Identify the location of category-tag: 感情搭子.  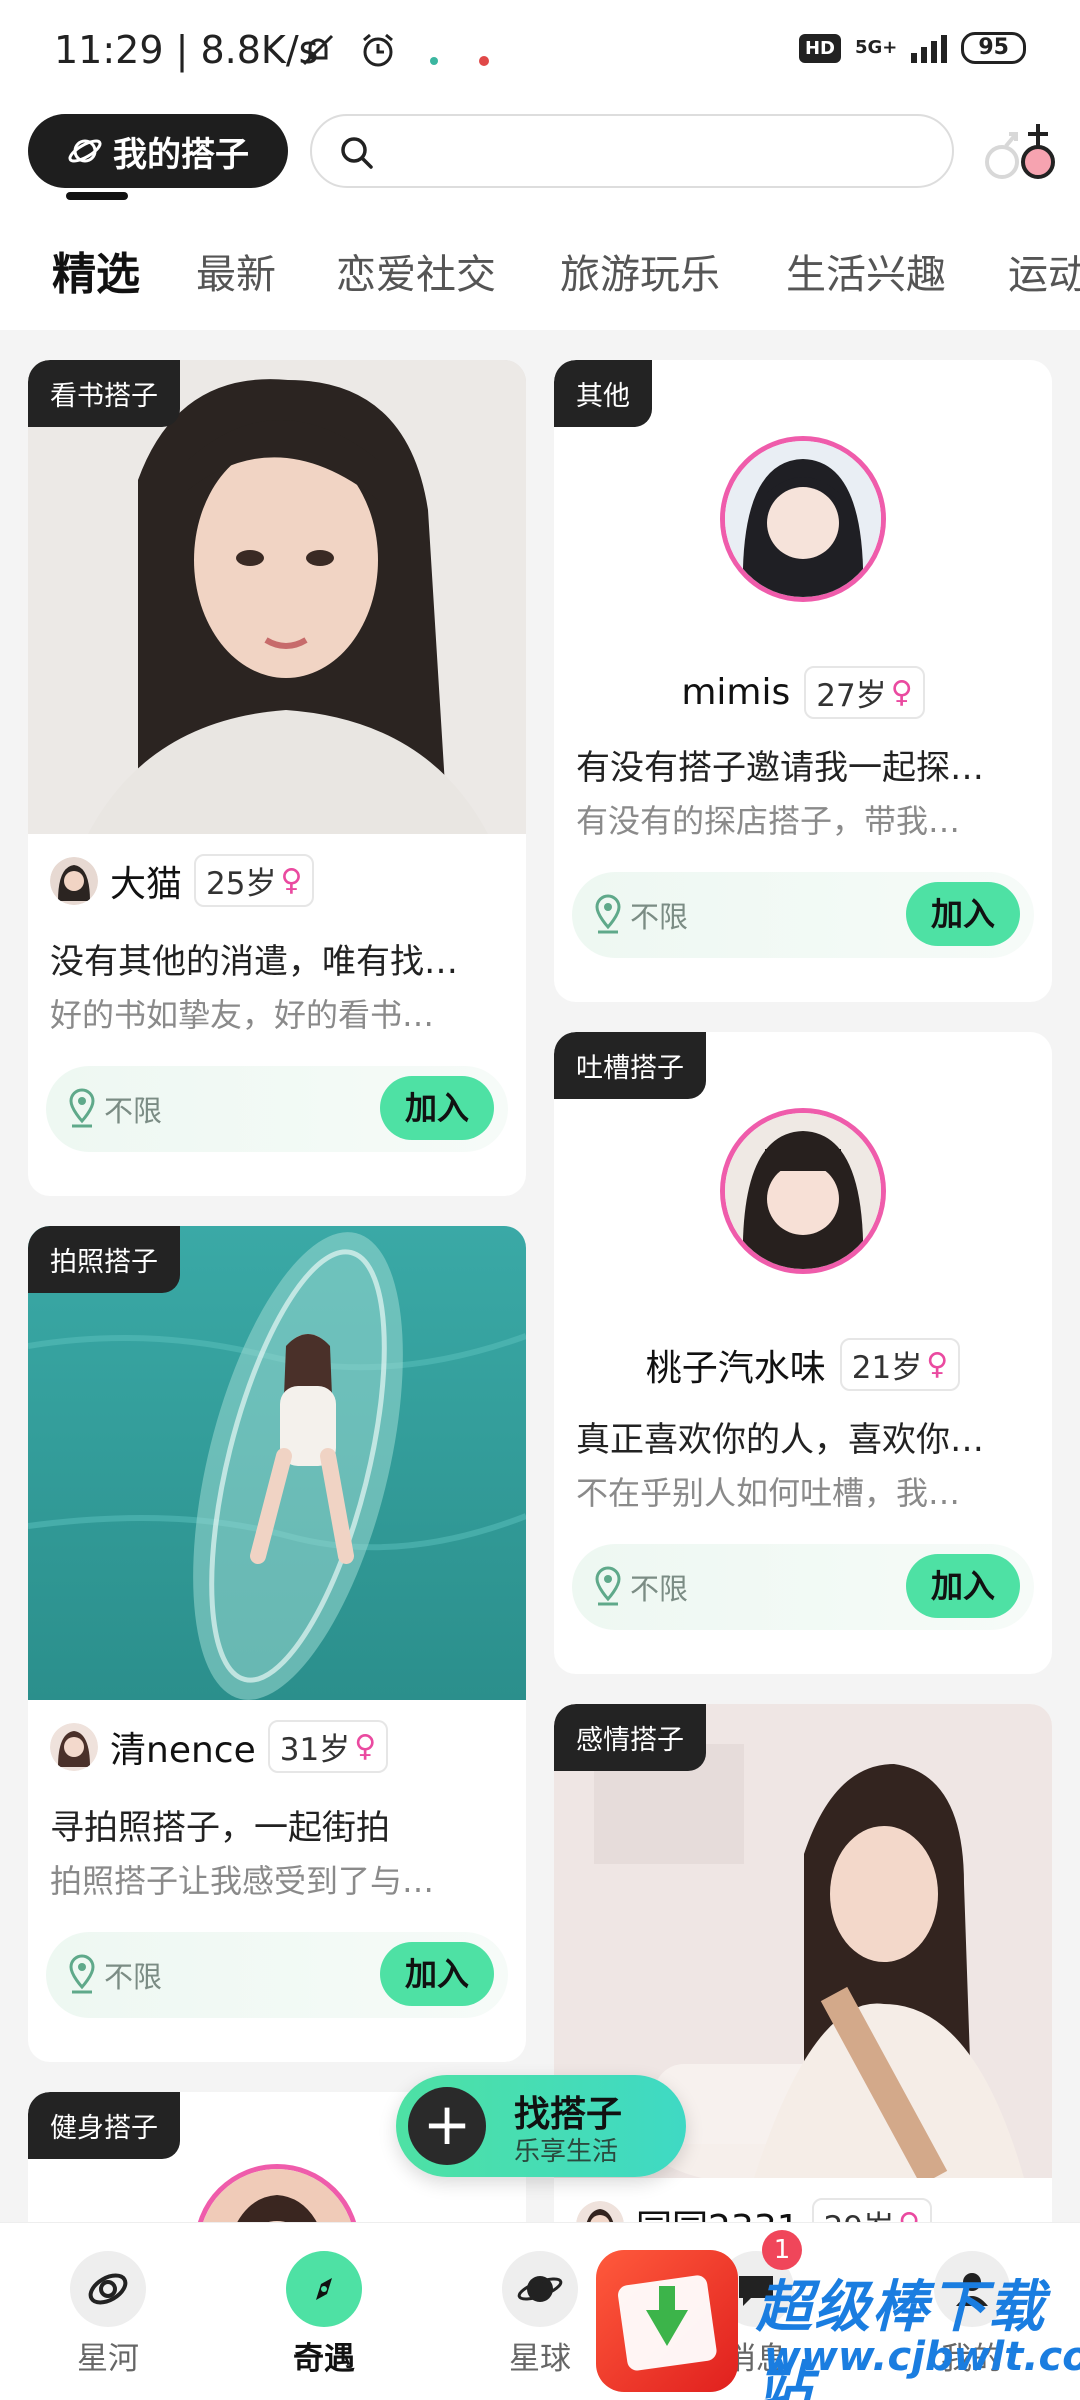
(630, 1737).